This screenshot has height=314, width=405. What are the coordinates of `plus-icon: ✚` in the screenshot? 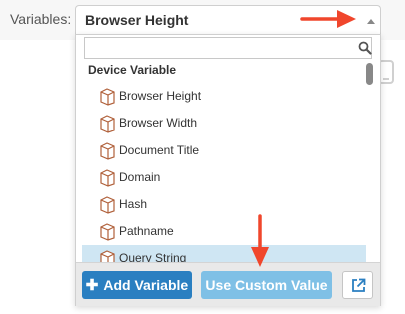 It's located at (92, 285).